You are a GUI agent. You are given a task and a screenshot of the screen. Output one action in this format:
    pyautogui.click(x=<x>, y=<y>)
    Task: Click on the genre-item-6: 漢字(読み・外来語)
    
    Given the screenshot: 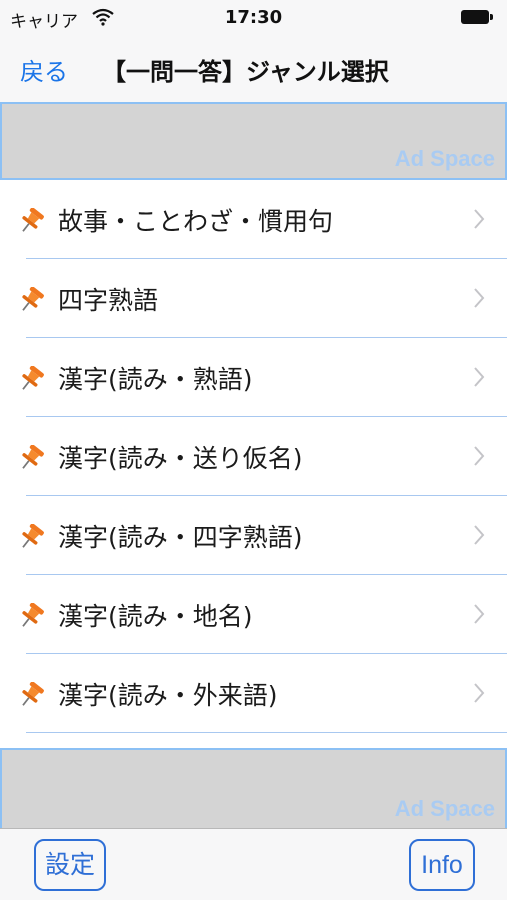 What is the action you would take?
    pyautogui.click(x=253, y=693)
    